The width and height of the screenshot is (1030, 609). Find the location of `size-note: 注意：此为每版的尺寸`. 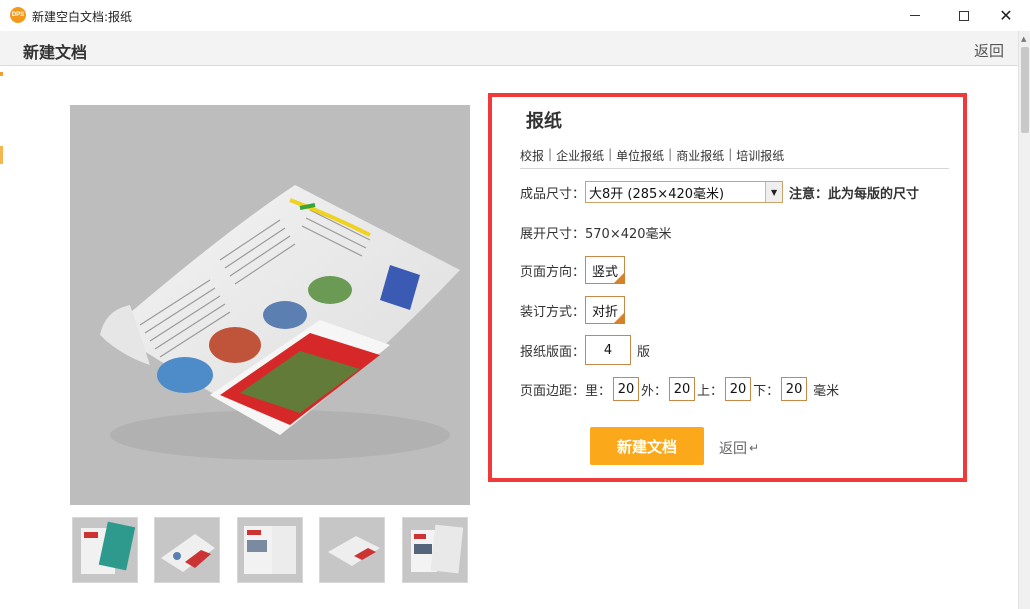

size-note: 注意：此为每版的尺寸 is located at coordinates (854, 194).